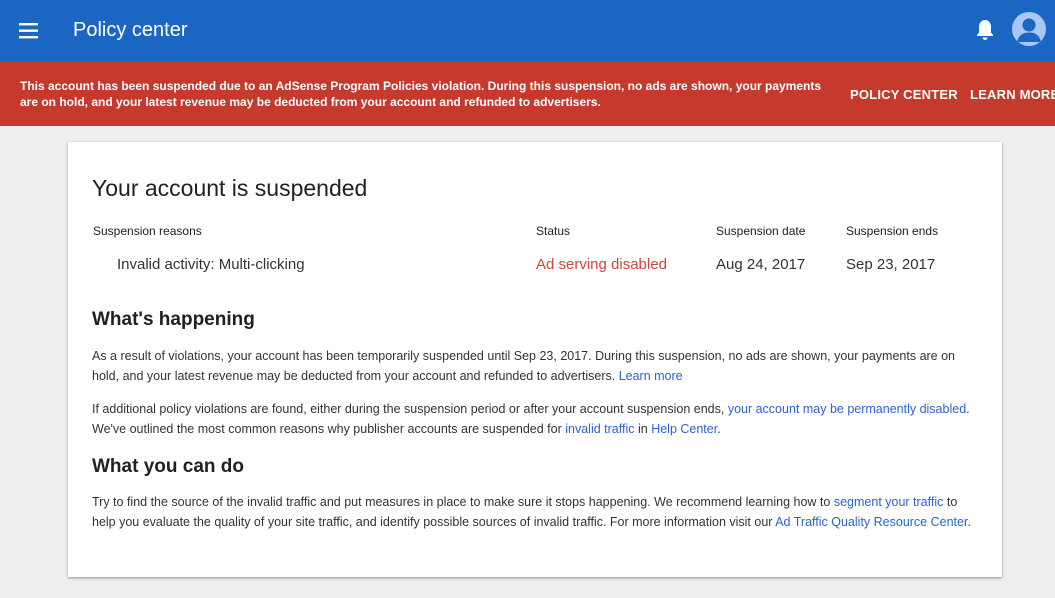  I want to click on learn-more-button: LEARN MORE, so click(1012, 94).